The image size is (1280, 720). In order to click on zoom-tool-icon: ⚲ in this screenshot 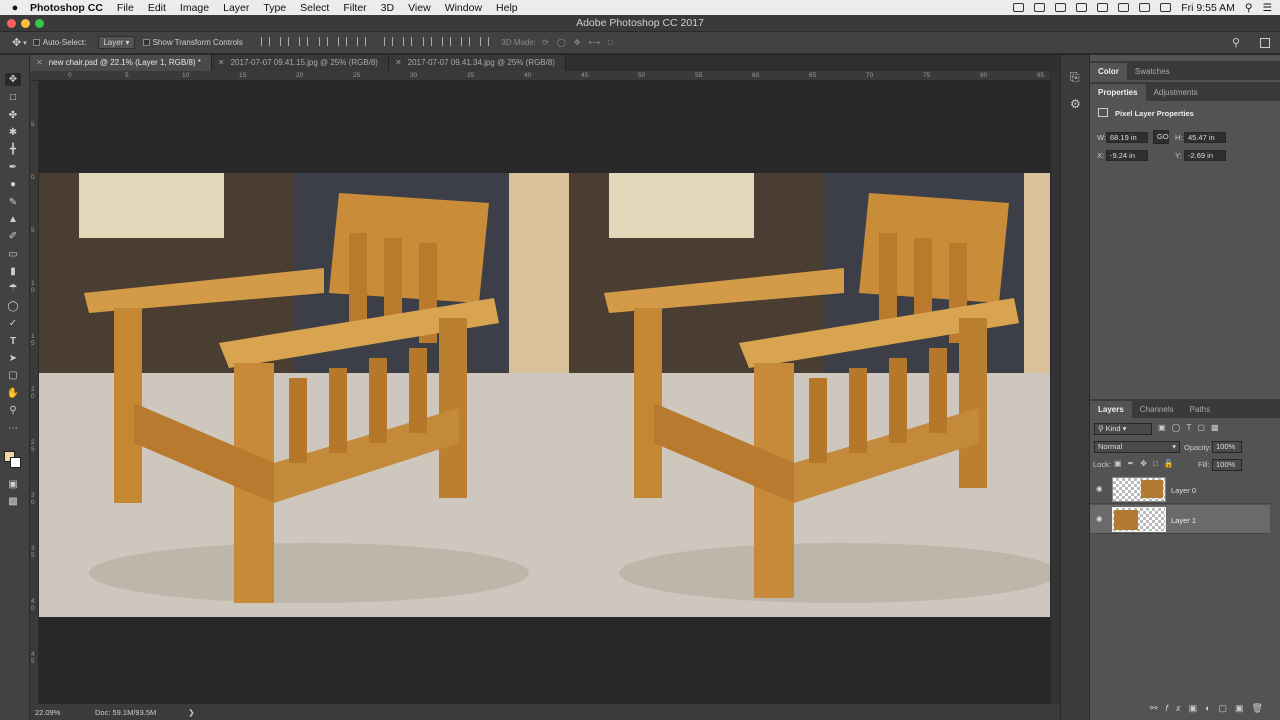, I will do `click(13, 410)`.